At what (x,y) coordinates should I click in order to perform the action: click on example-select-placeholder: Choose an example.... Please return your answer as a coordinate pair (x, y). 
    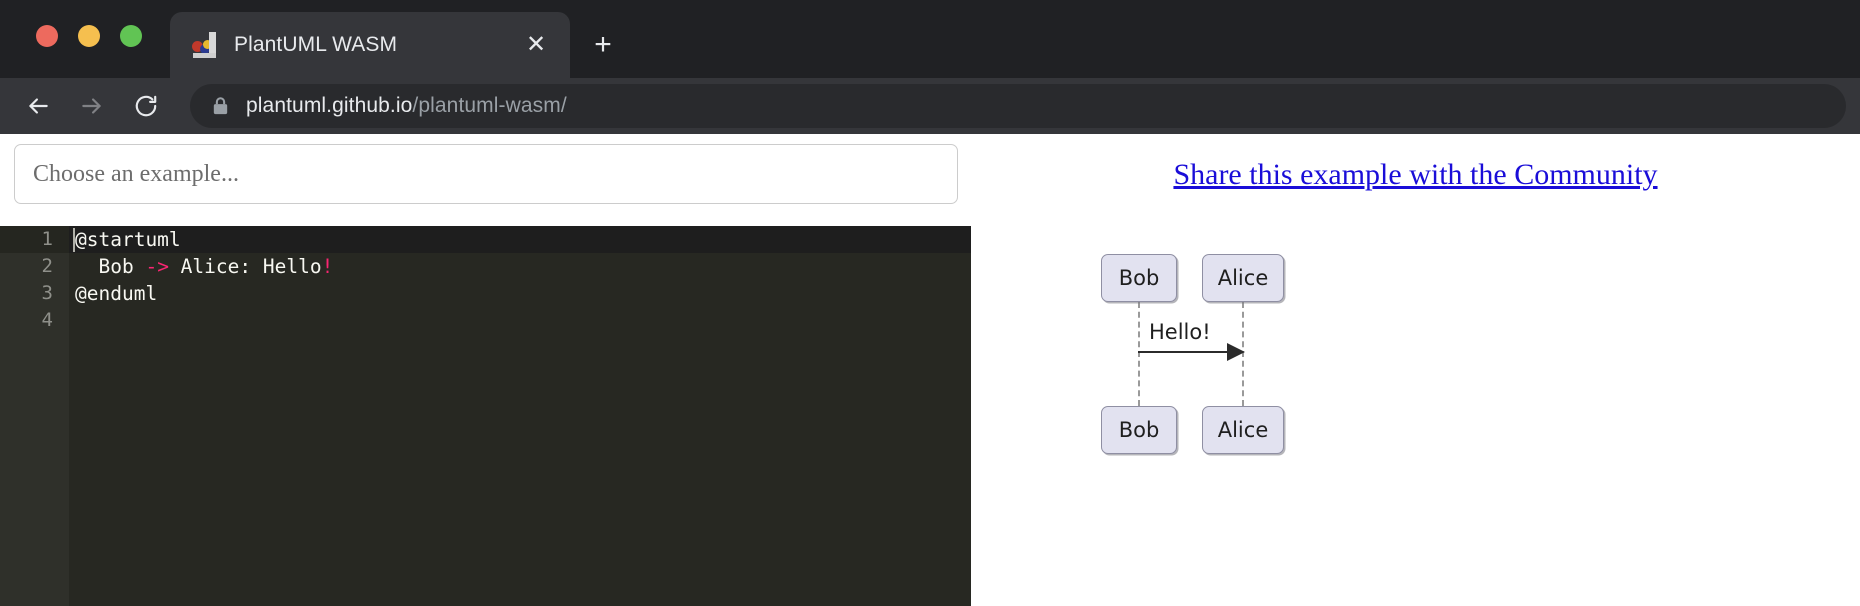
    Looking at the image, I should click on (136, 173).